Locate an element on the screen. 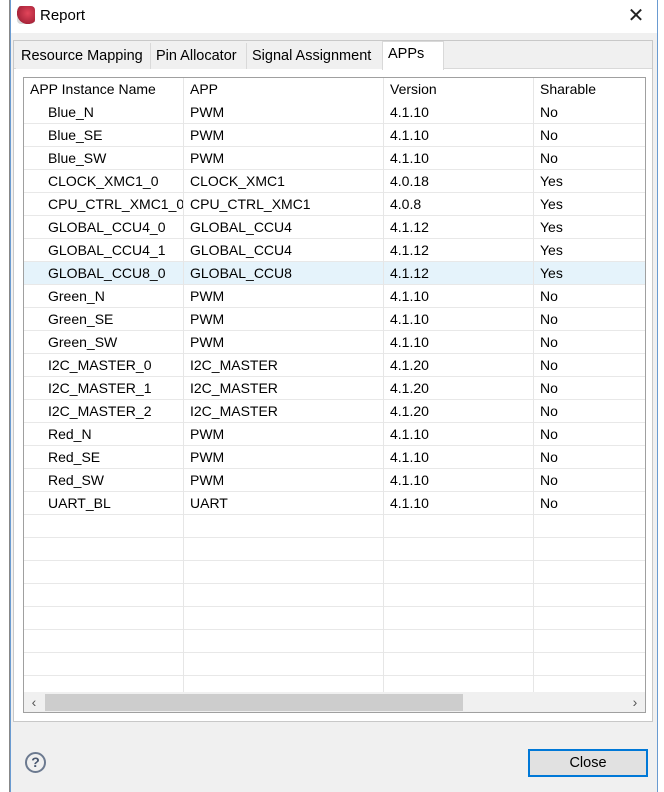 The image size is (664, 792). instance-name-cell: CPU_CTRL_XMC1_0 is located at coordinates (104, 204).